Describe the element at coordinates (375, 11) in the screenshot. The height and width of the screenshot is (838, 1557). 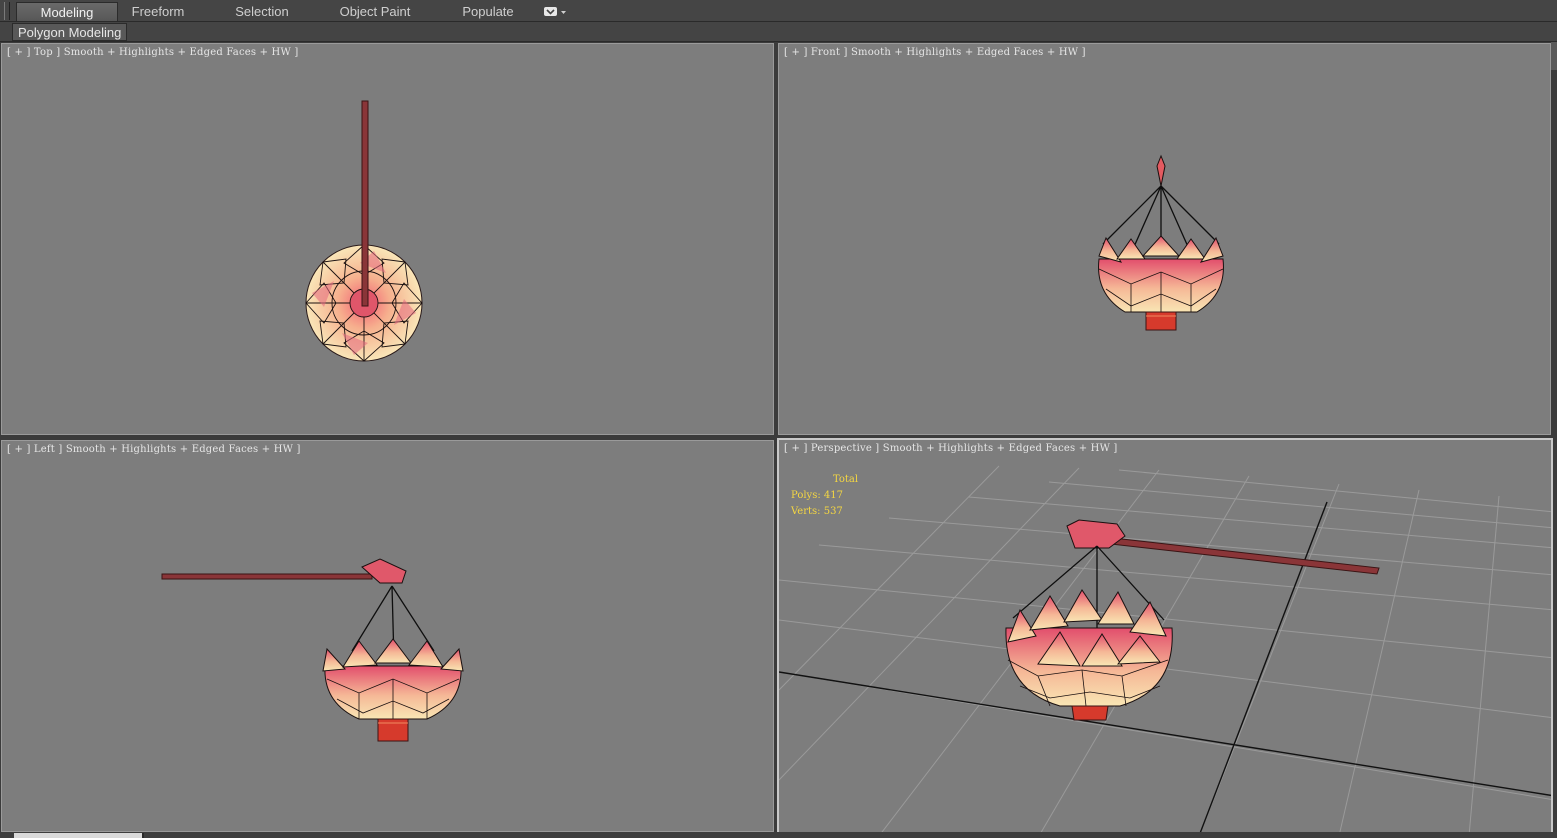
I see `tab-object-paint: Object Paint` at that location.